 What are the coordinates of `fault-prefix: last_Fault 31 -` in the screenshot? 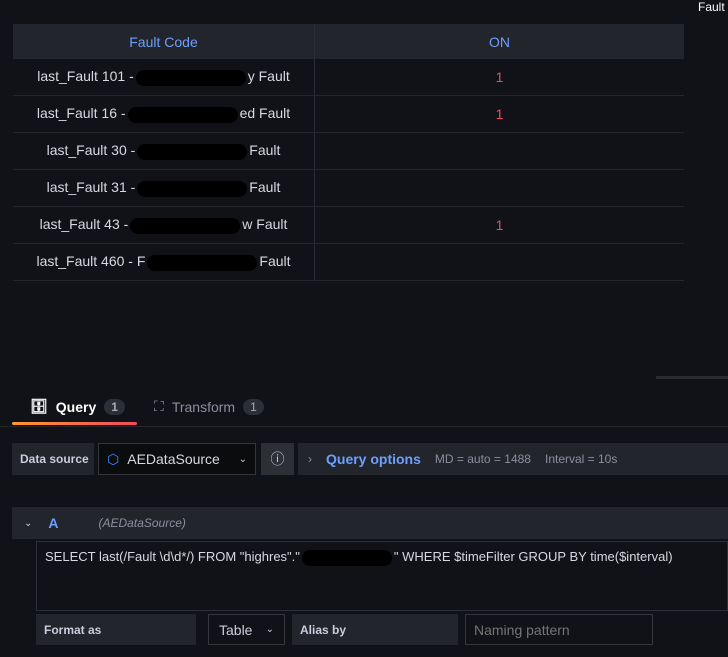 It's located at (91, 187).